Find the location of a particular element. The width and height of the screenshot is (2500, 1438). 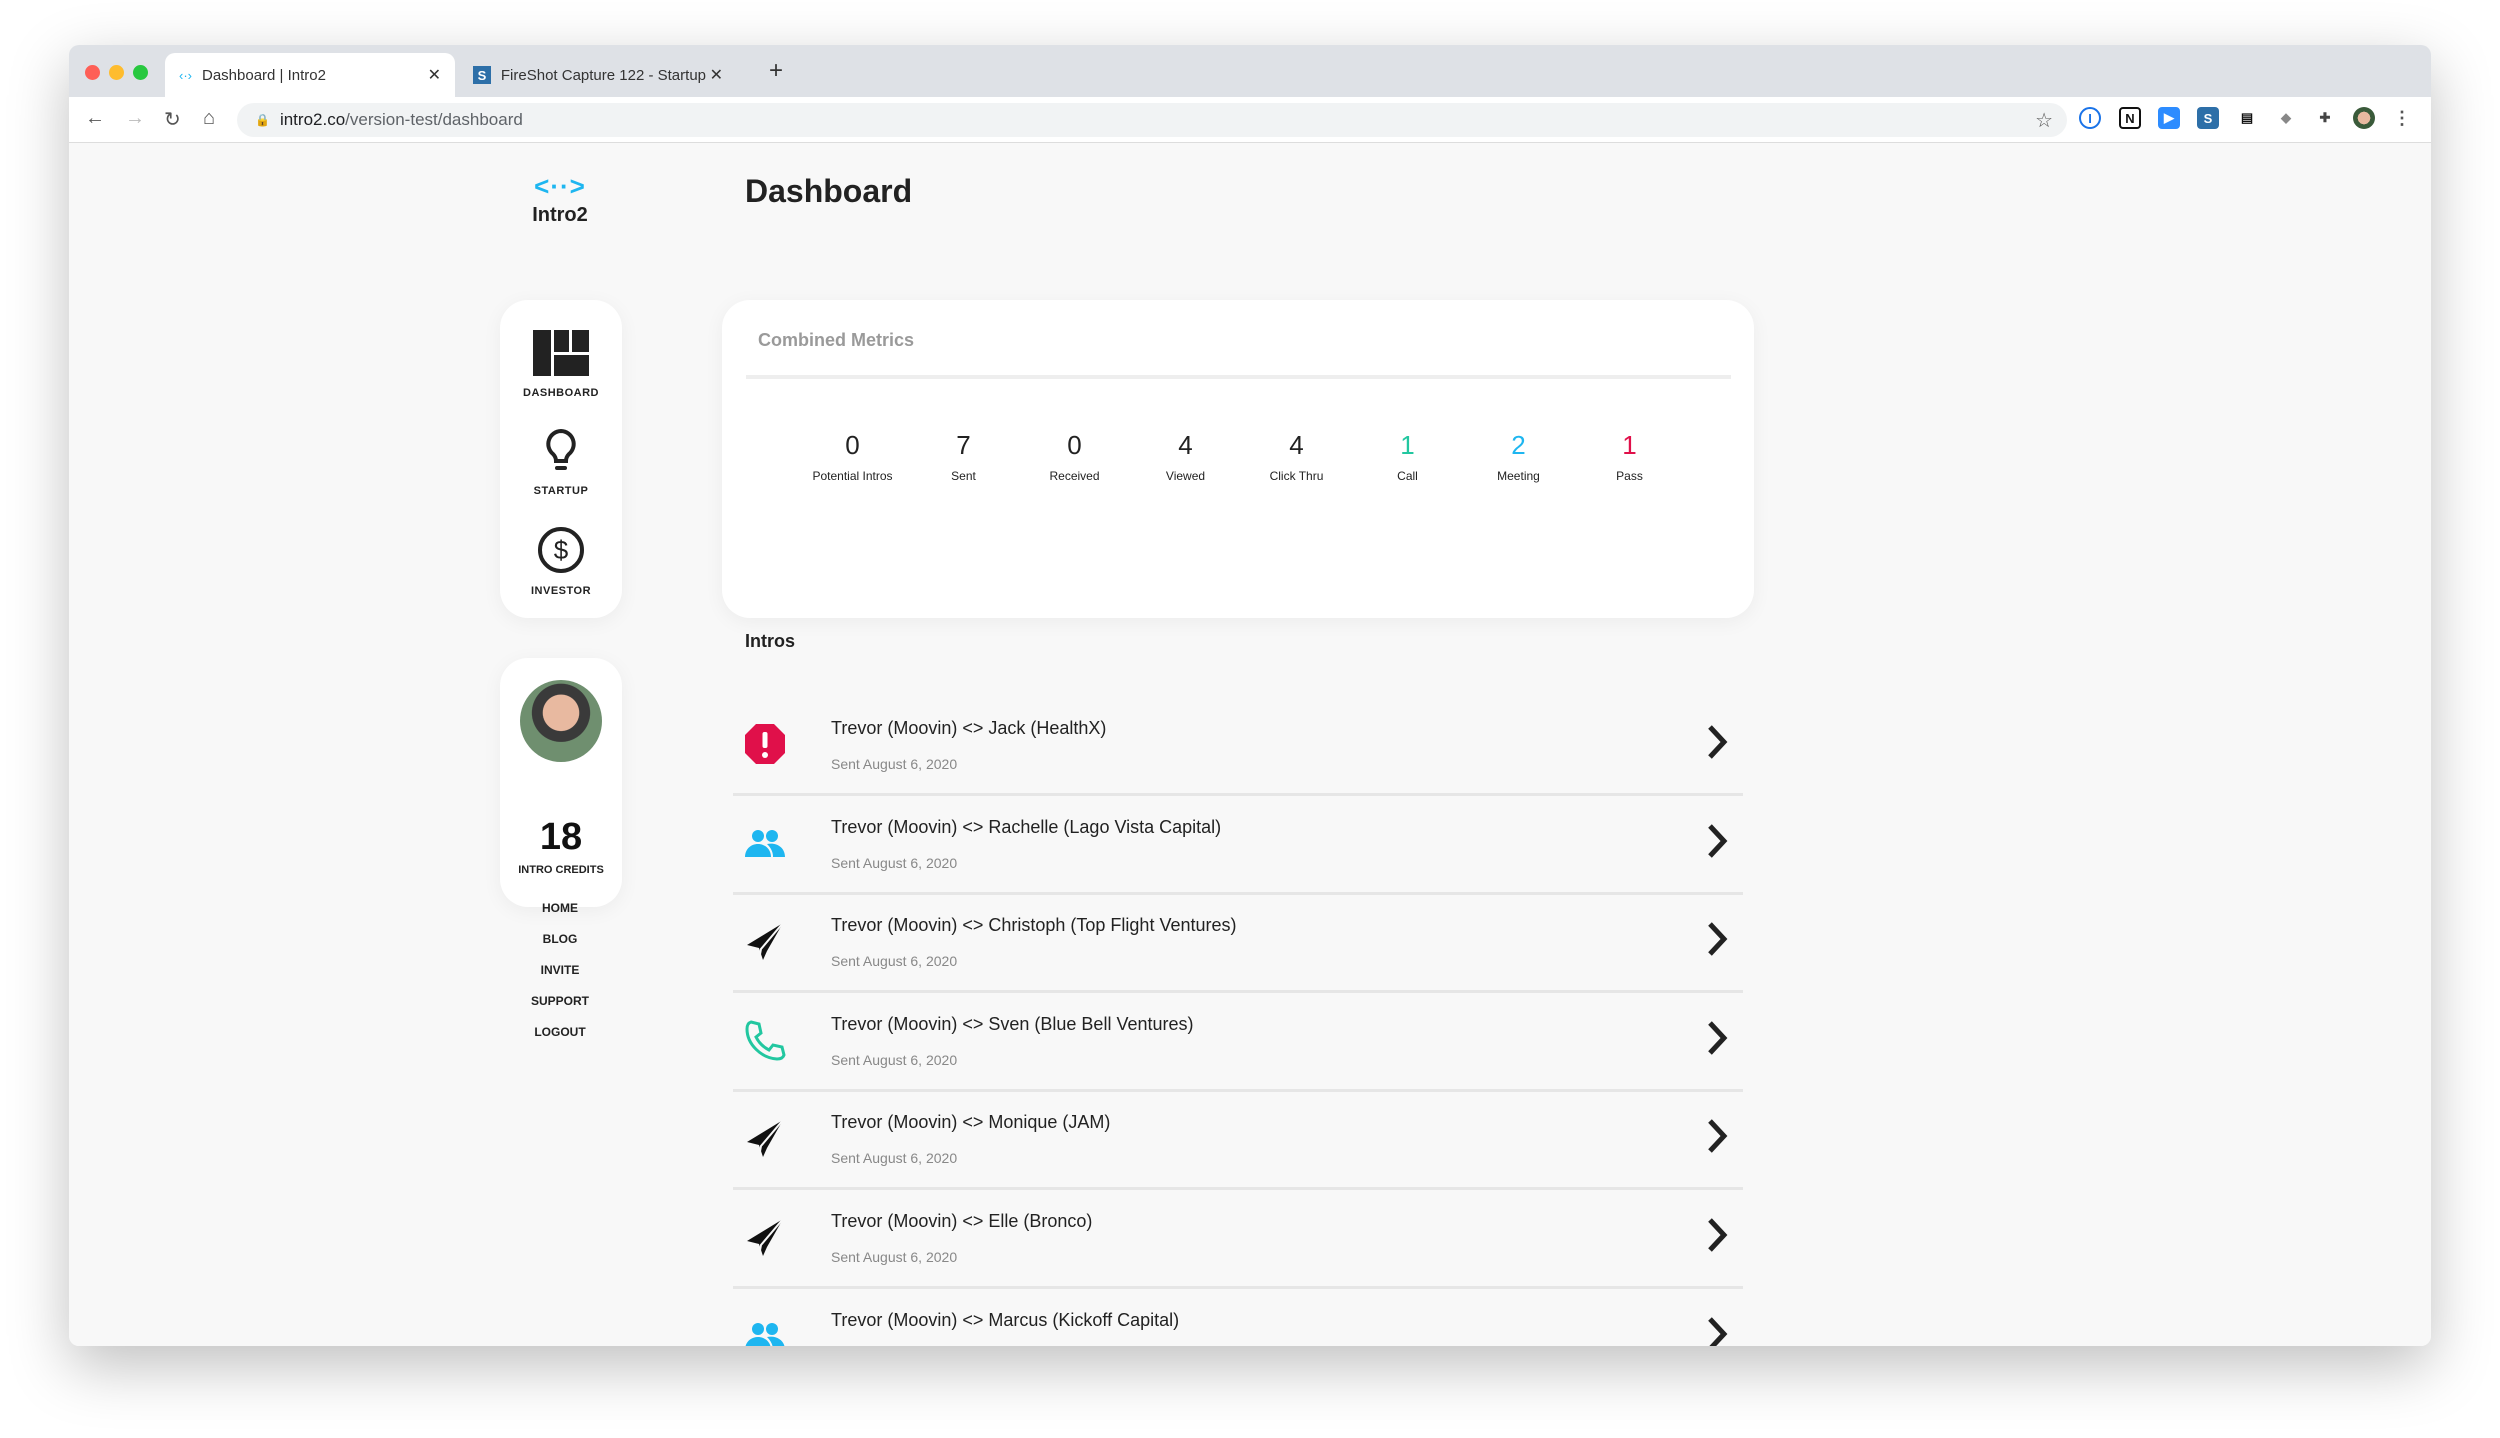

menu-icon: ⋮ is located at coordinates (2402, 118).